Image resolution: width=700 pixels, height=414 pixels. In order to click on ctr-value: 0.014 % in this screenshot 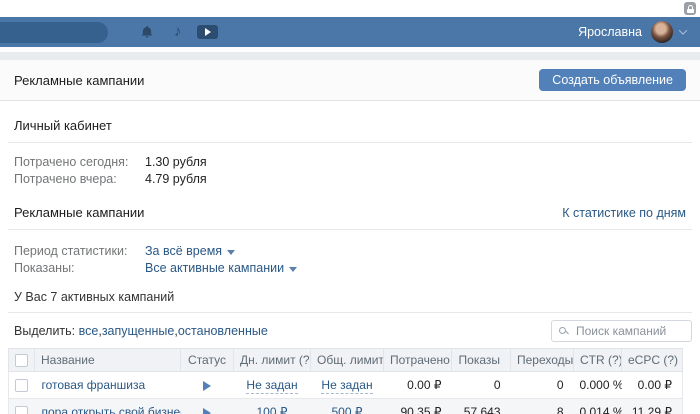, I will do `click(597, 406)`.